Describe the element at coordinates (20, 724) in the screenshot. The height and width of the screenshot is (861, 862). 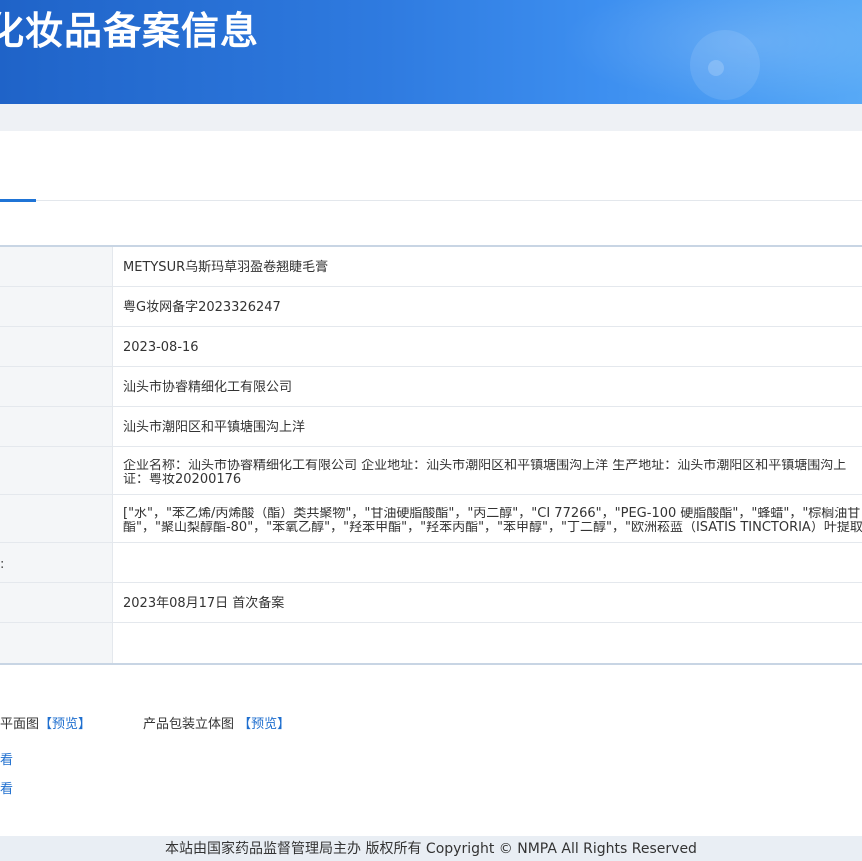
I see `flat-image-label: 平面图` at that location.